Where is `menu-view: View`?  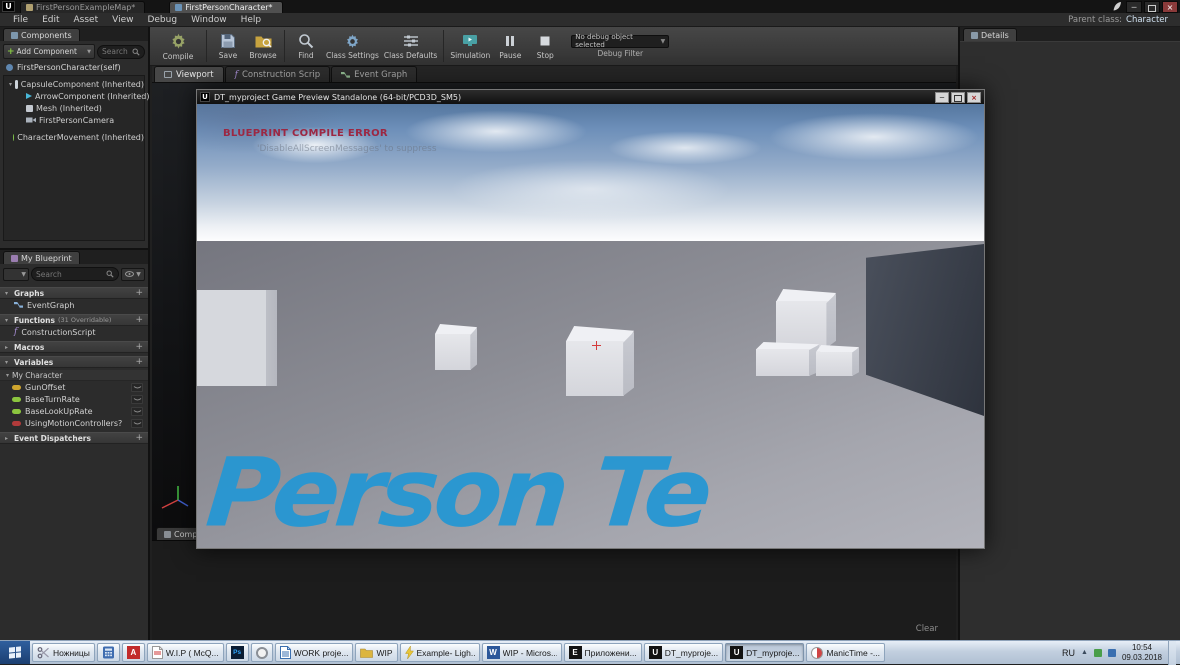 menu-view: View is located at coordinates (122, 20).